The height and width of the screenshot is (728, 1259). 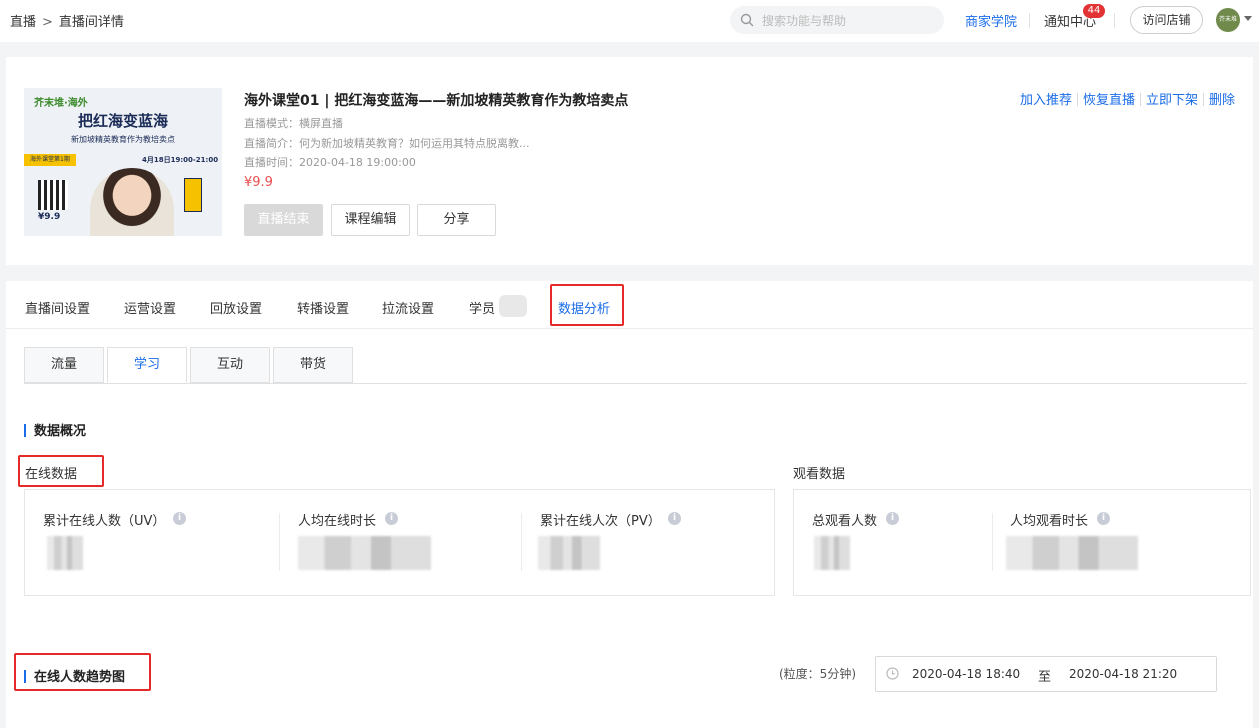 I want to click on add-recommend-link: 加入推荐, so click(x=1046, y=100).